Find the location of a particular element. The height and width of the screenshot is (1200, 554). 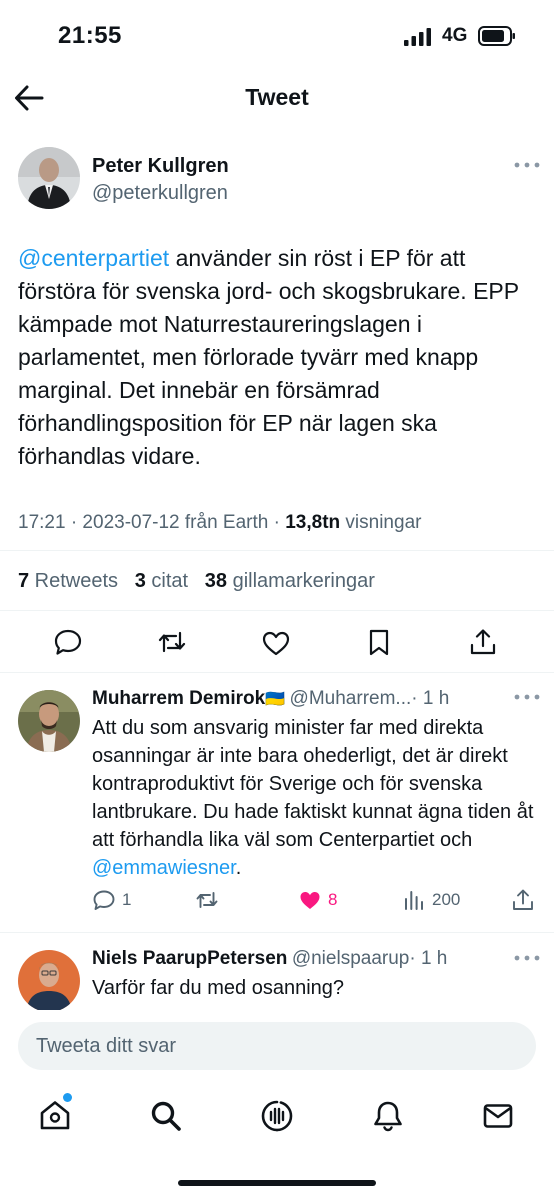

reply-like-button: 8 is located at coordinates (317, 900).